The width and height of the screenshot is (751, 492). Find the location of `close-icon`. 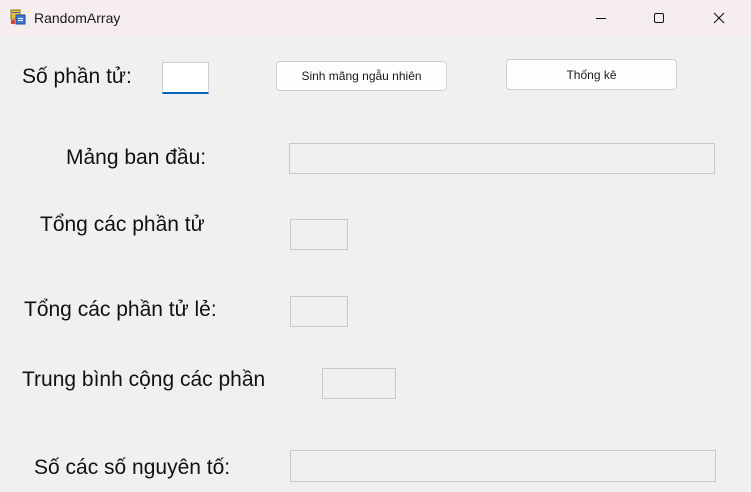

close-icon is located at coordinates (719, 18).